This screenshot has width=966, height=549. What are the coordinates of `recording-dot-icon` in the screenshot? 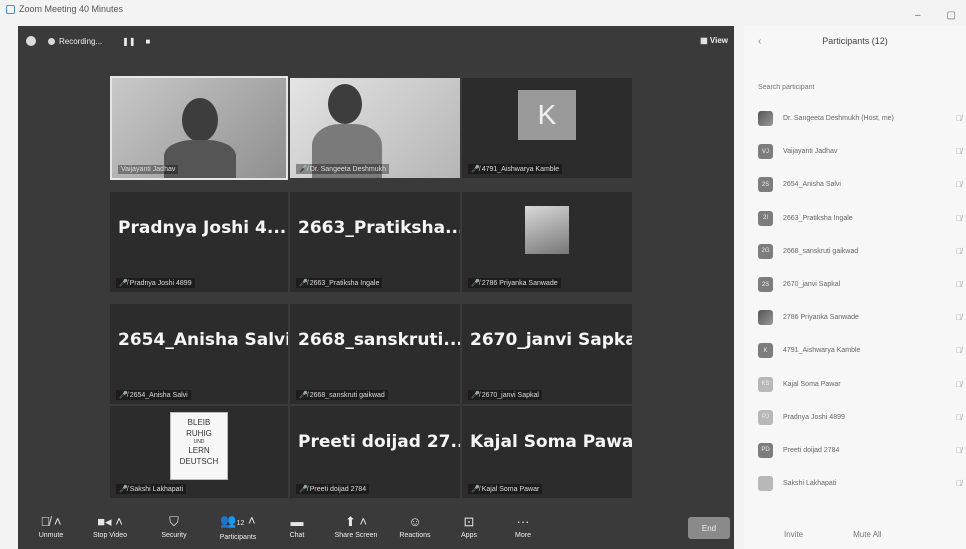 It's located at (51, 41).